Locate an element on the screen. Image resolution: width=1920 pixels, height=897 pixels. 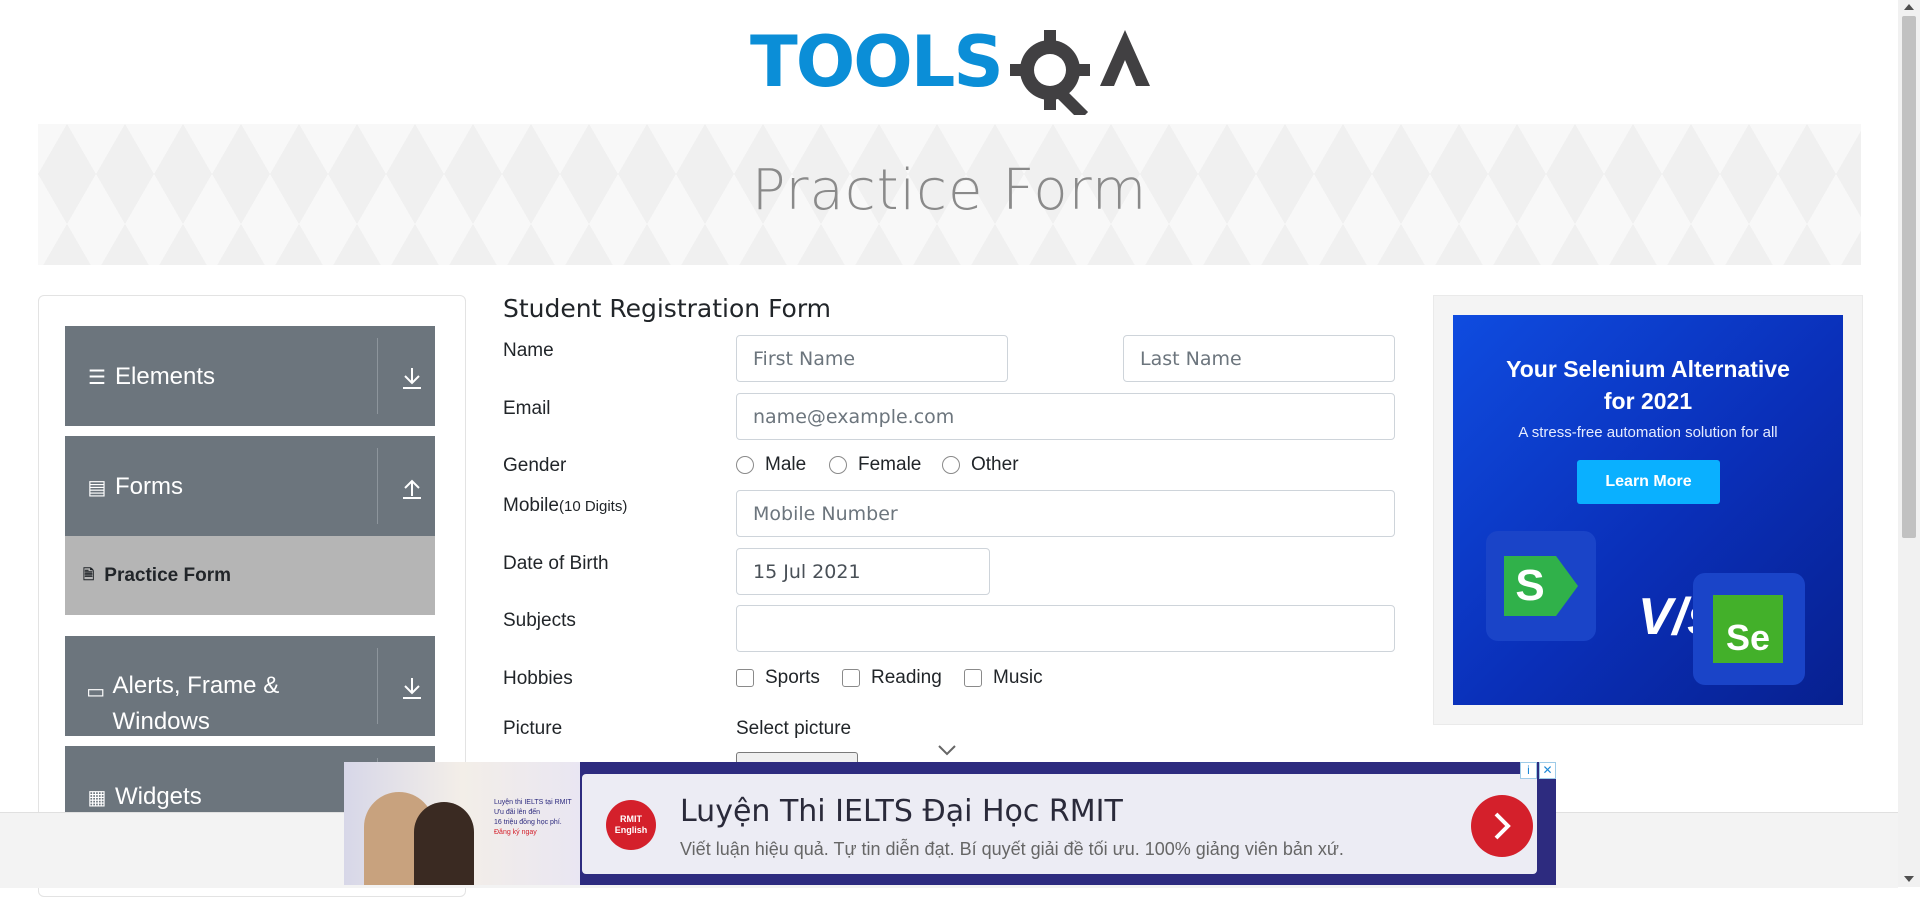
chevron-right-icon is located at coordinates (1502, 826).